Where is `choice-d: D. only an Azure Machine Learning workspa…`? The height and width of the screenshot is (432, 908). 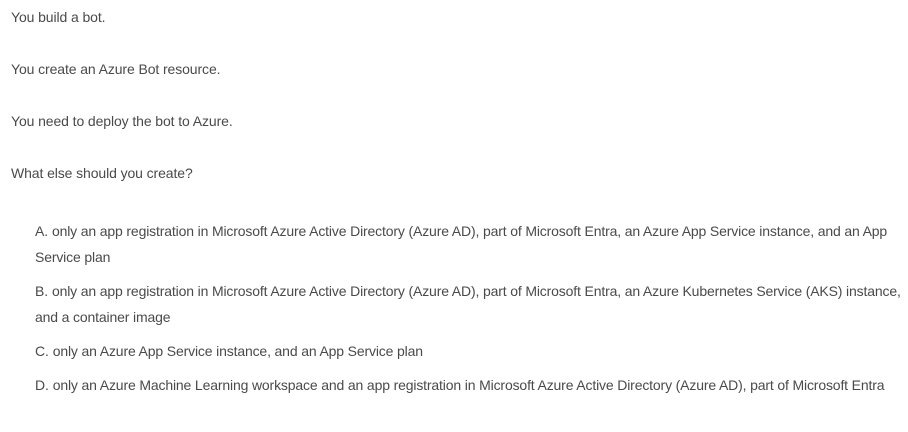
choice-d: D. only an Azure Machine Learning workspa… is located at coordinates (468, 398).